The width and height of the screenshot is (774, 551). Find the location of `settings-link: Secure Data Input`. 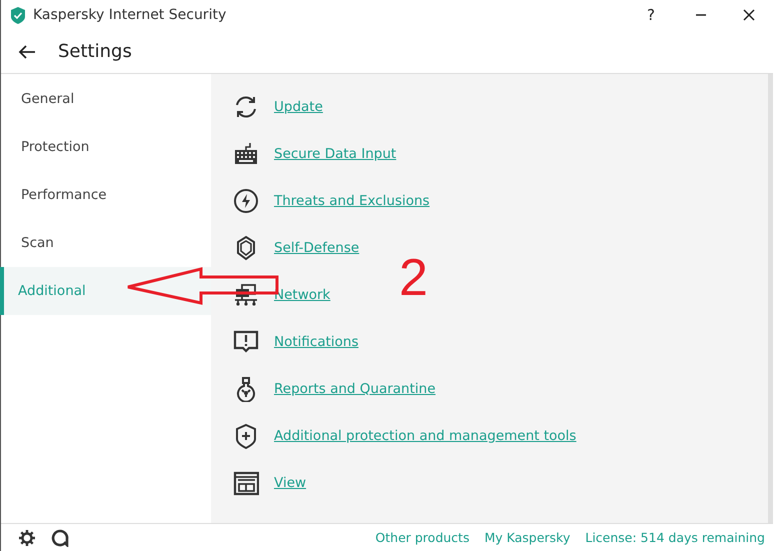

settings-link: Secure Data Input is located at coordinates (335, 154).